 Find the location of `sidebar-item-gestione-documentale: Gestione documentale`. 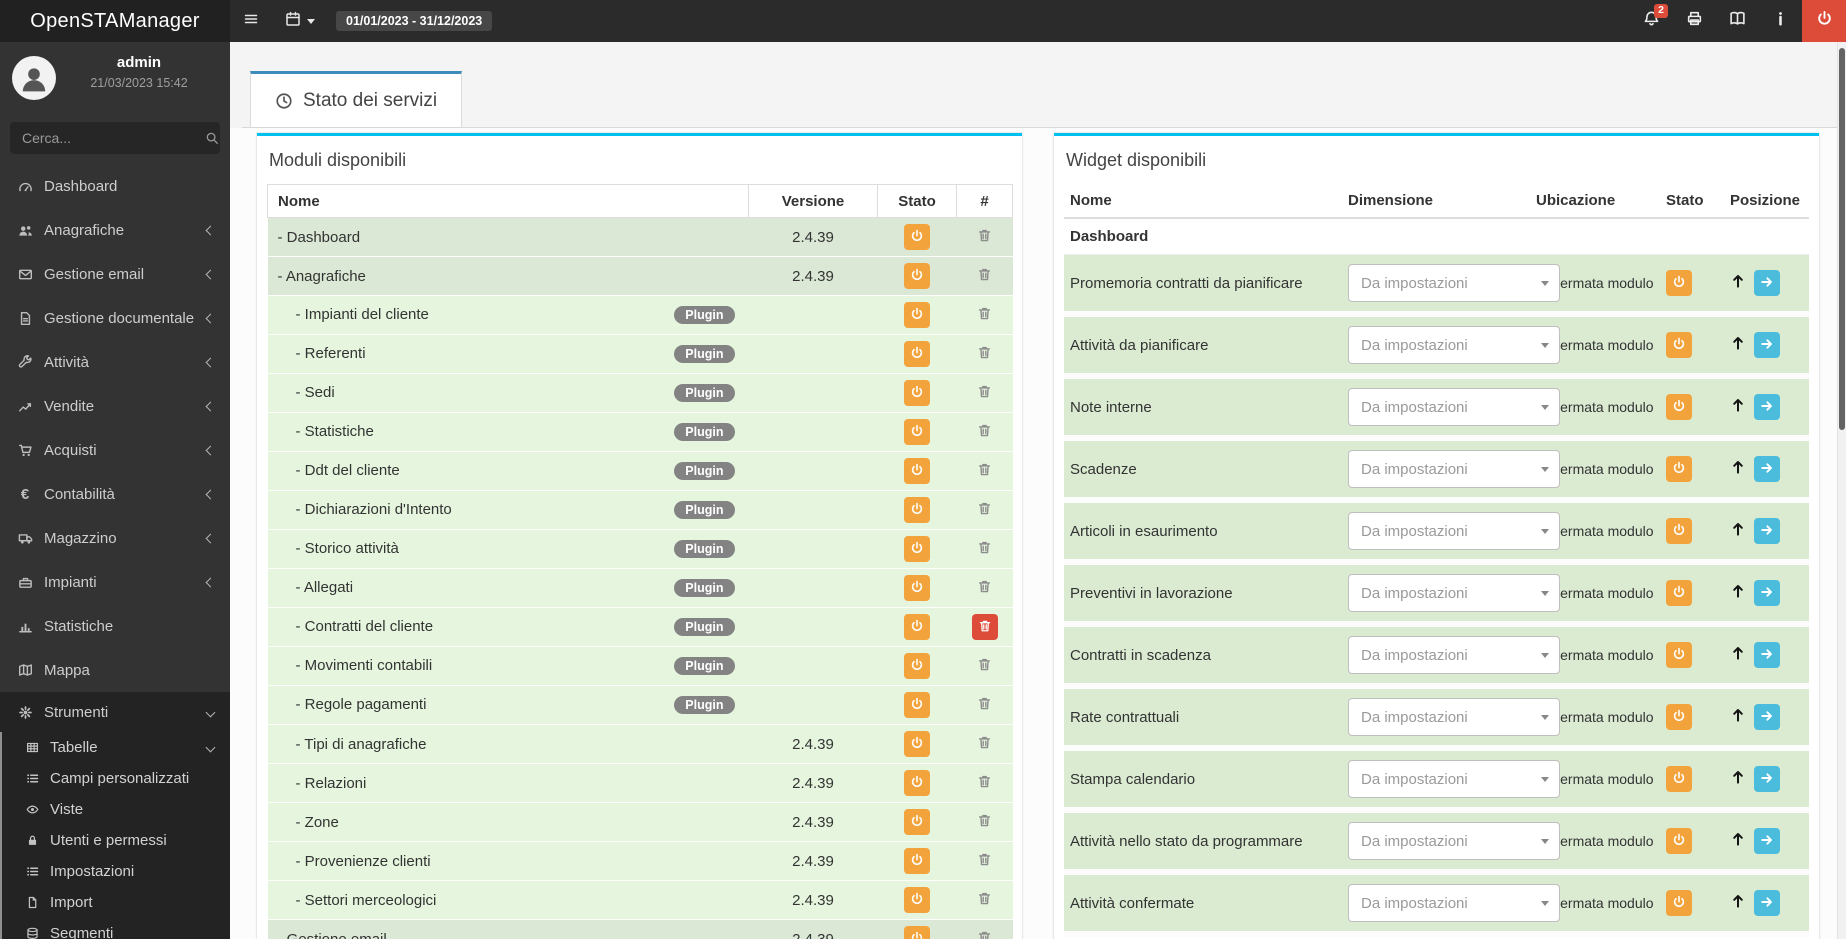

sidebar-item-gestione-documentale: Gestione documentale is located at coordinates (115, 318).